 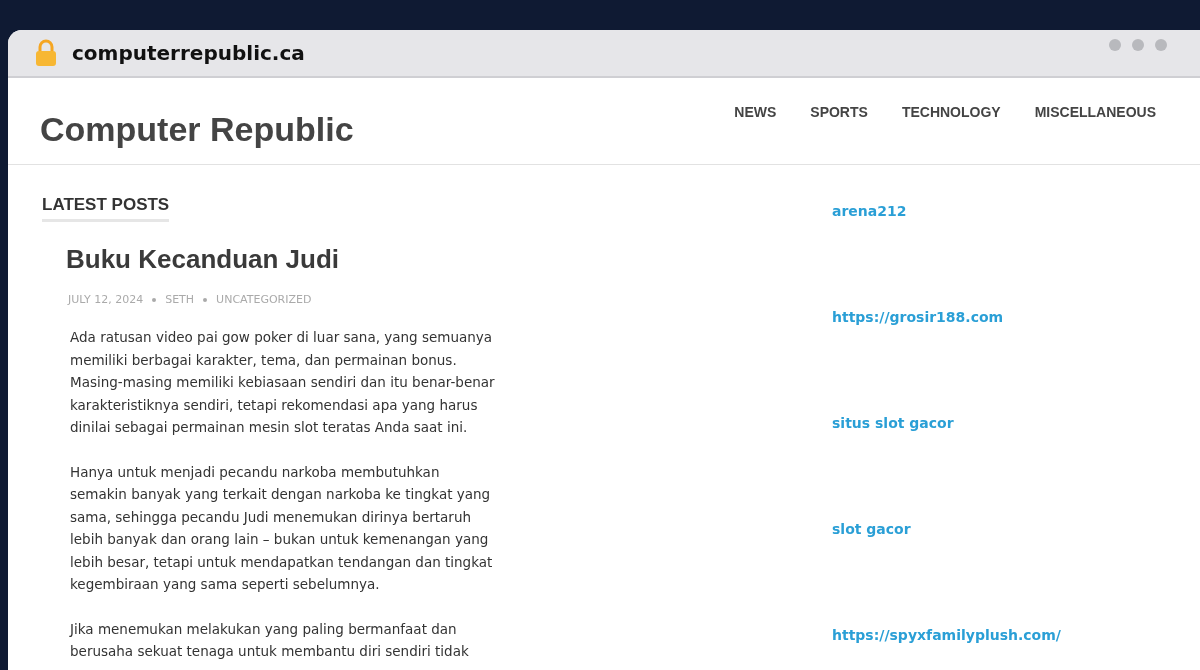 I want to click on window-controls-icon, so click(x=1138, y=45).